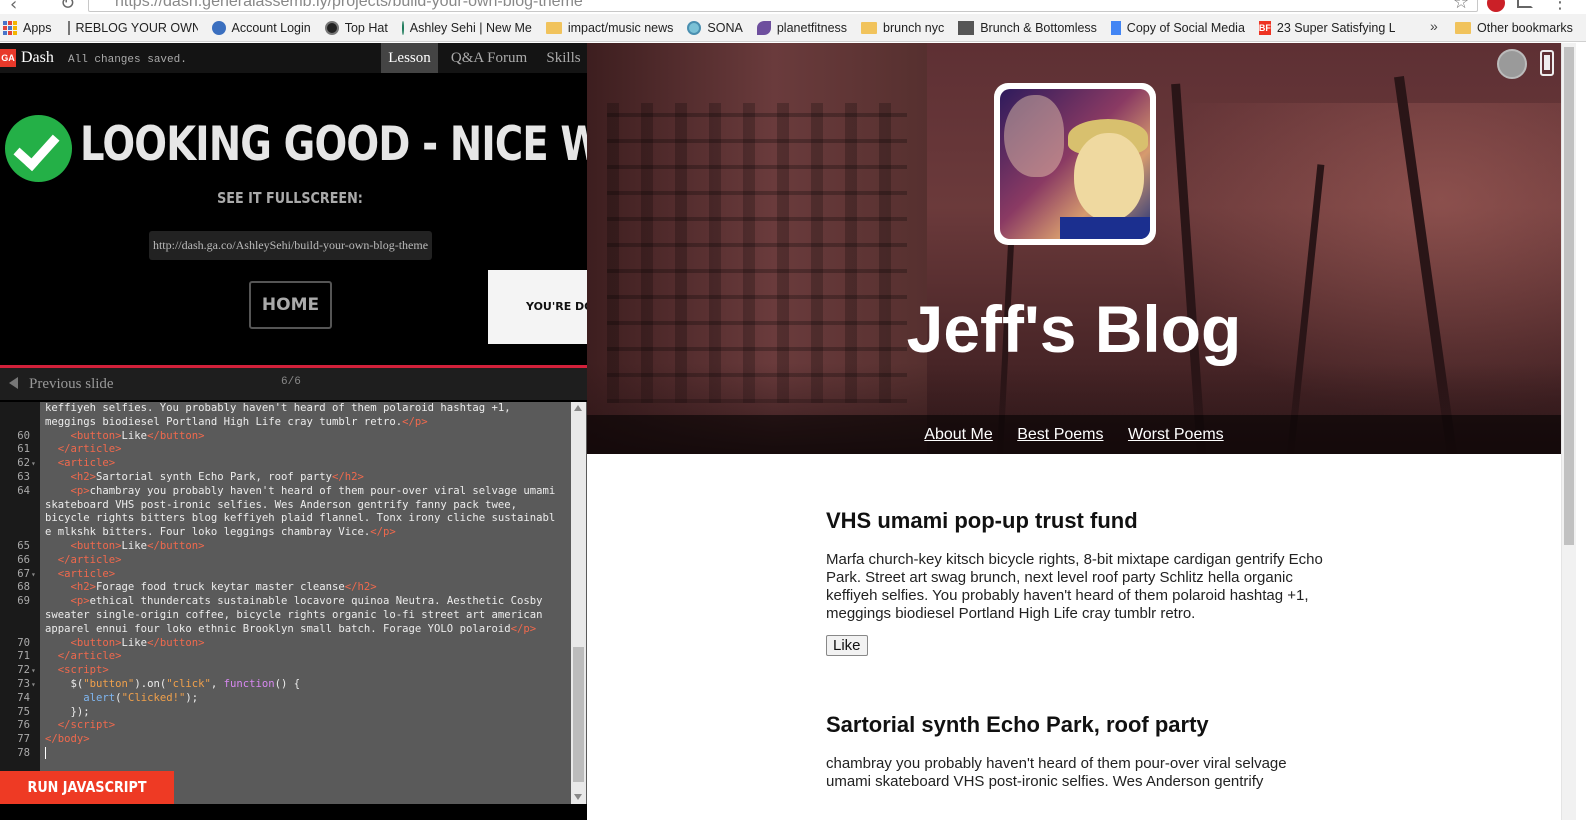  I want to click on star-icon: ☆, so click(1461, 6).